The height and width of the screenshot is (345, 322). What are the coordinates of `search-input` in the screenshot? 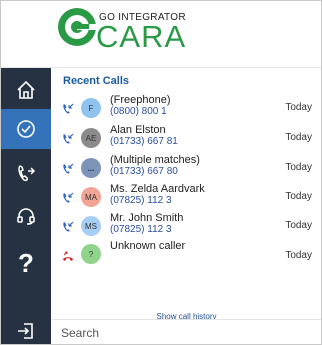 It's located at (186, 333).